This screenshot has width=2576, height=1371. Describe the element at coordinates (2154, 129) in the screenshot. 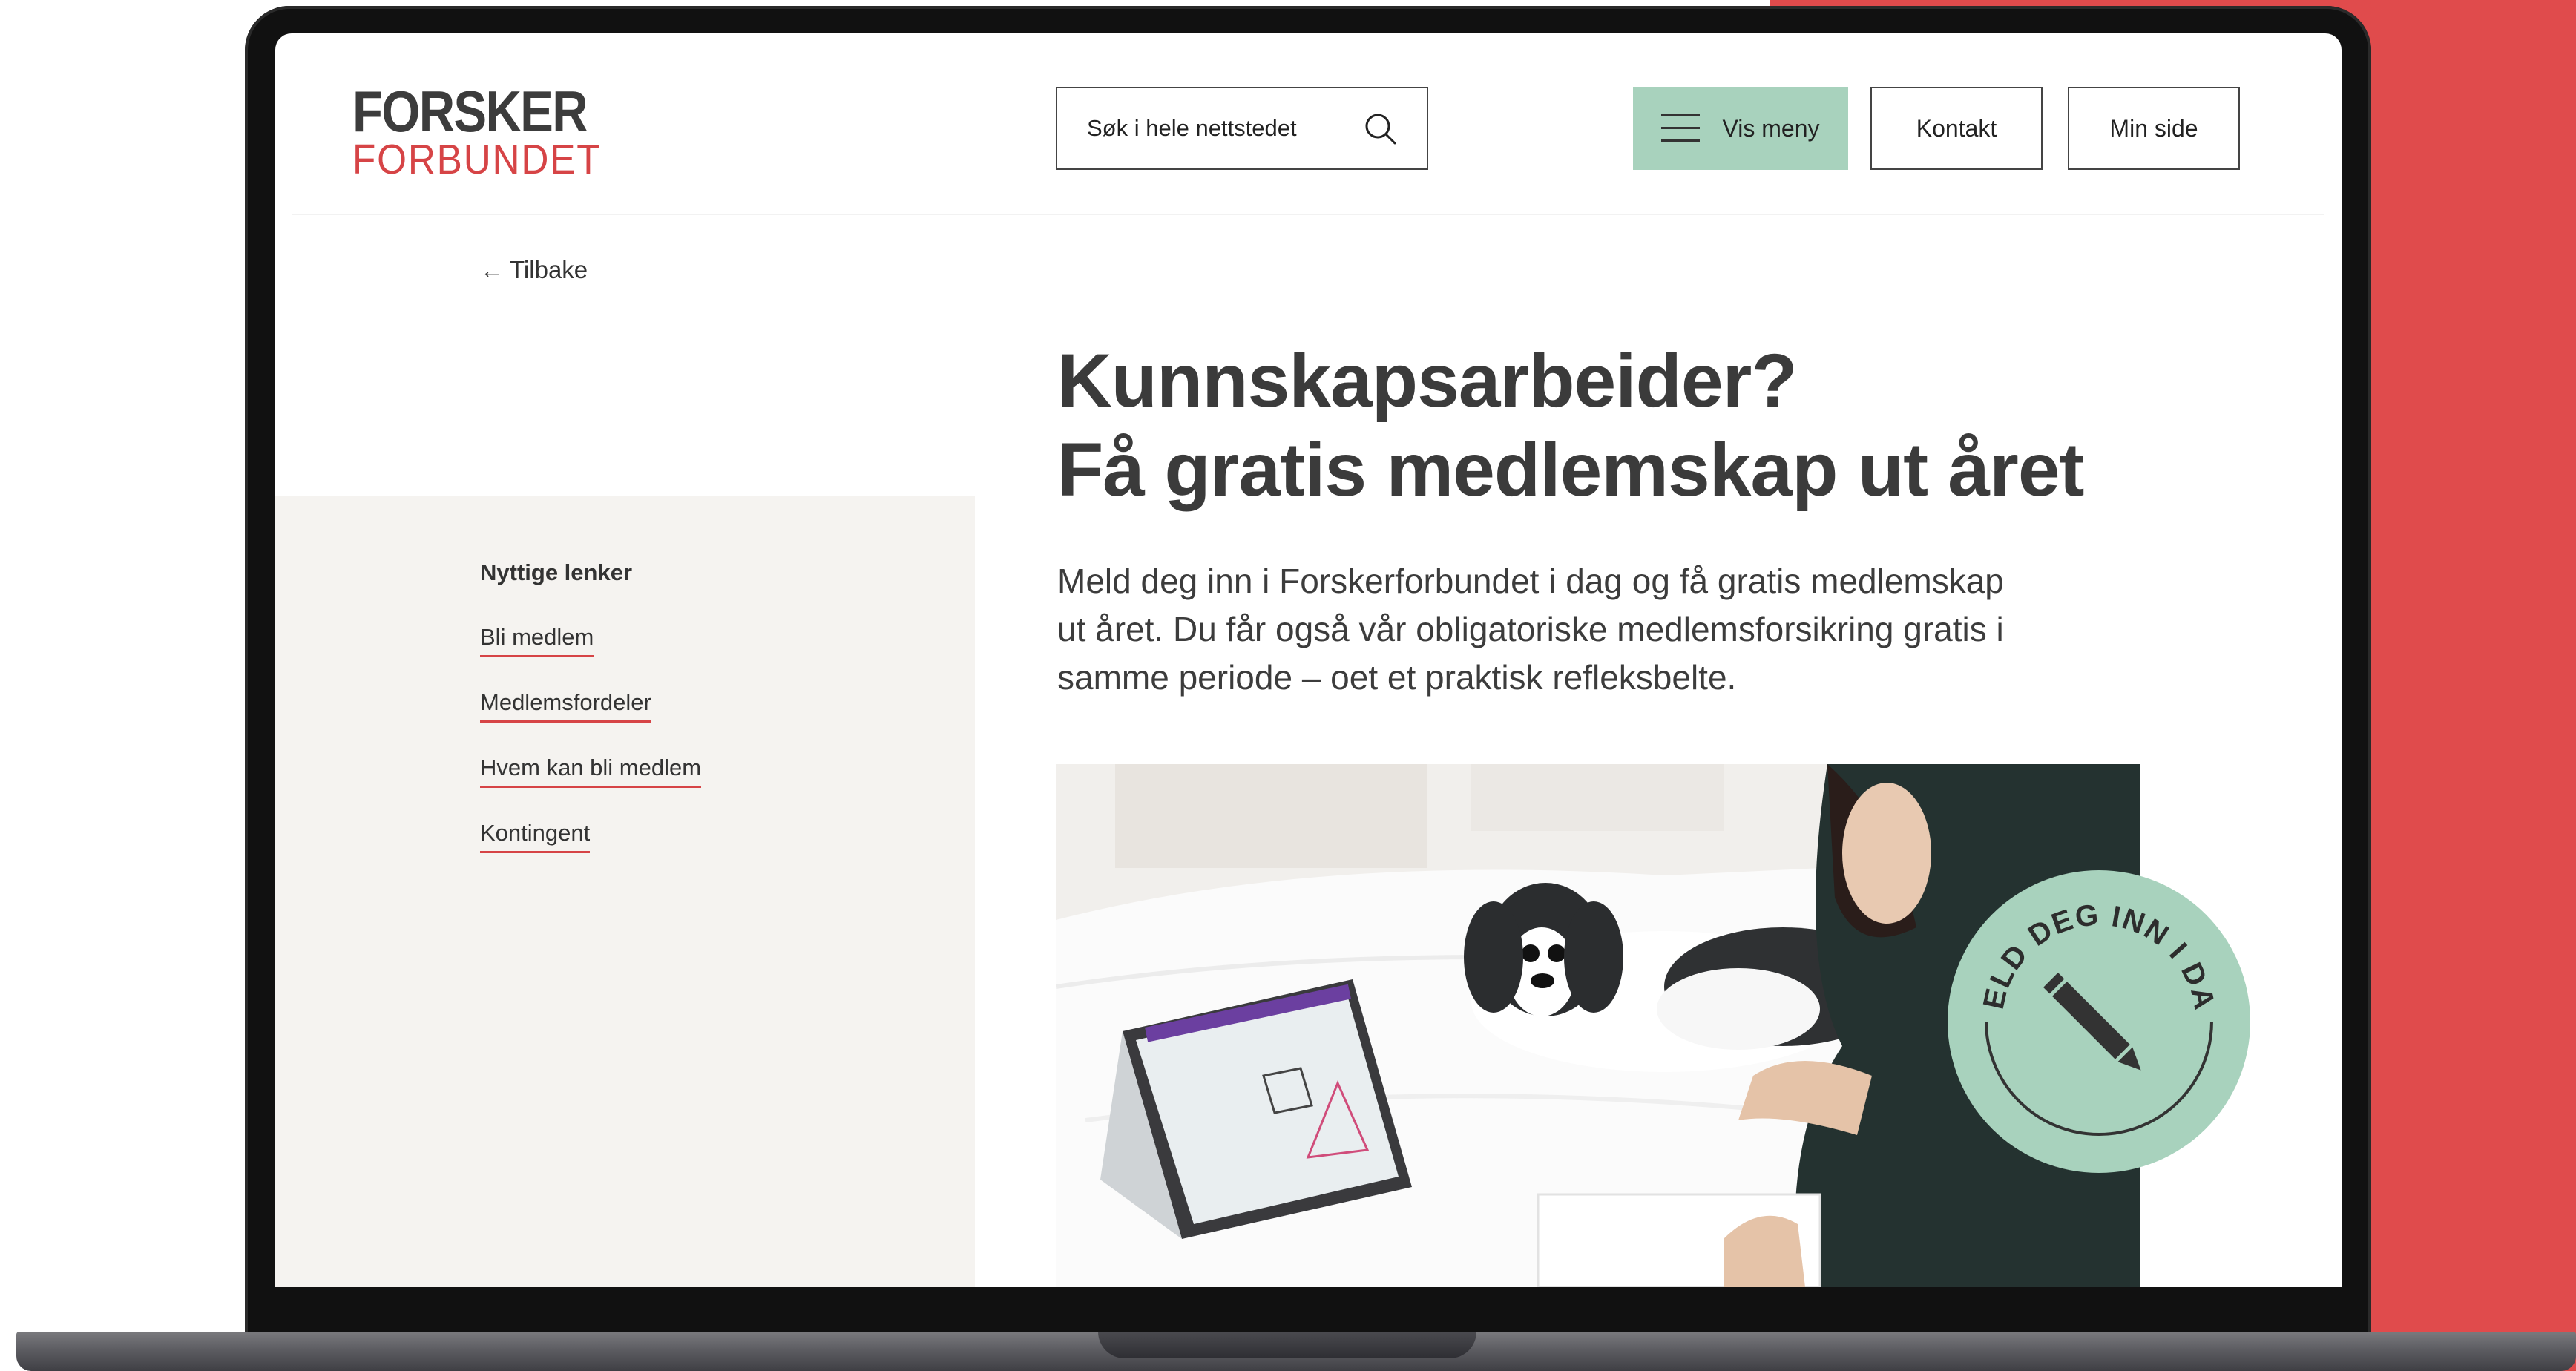

I see `my-page-button: Min side` at that location.